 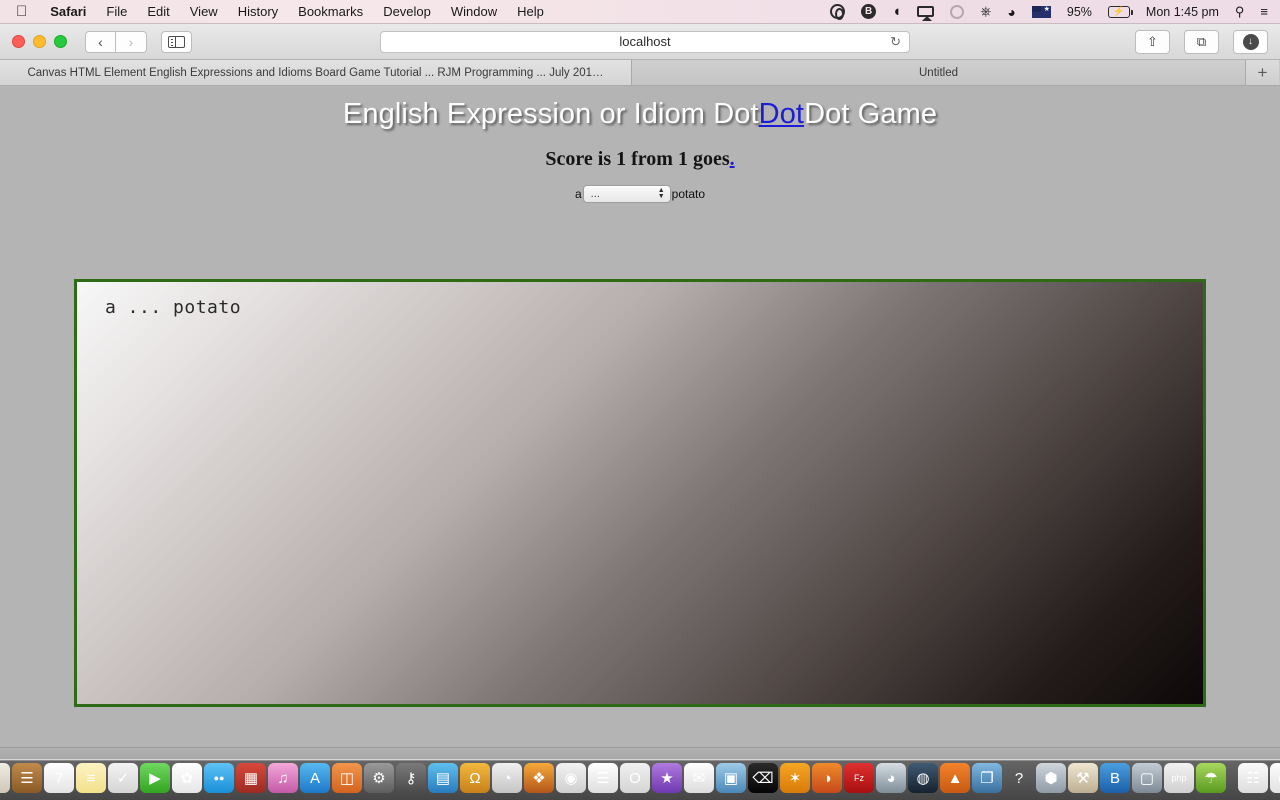 I want to click on menu-item-bookmarks: Bookmarks, so click(x=330, y=11).